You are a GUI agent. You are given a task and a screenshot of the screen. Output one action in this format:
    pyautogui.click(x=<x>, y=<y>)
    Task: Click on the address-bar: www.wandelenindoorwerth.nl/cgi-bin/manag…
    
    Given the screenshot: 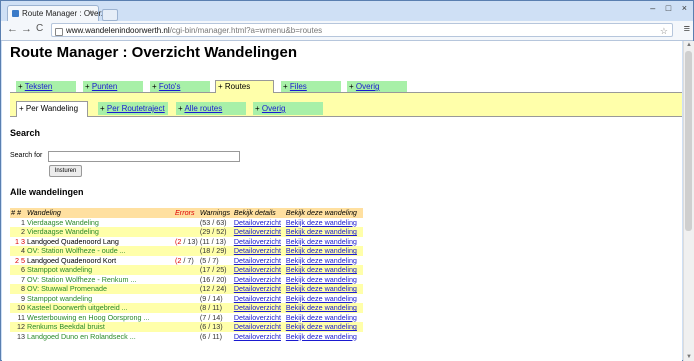 What is the action you would take?
    pyautogui.click(x=362, y=30)
    